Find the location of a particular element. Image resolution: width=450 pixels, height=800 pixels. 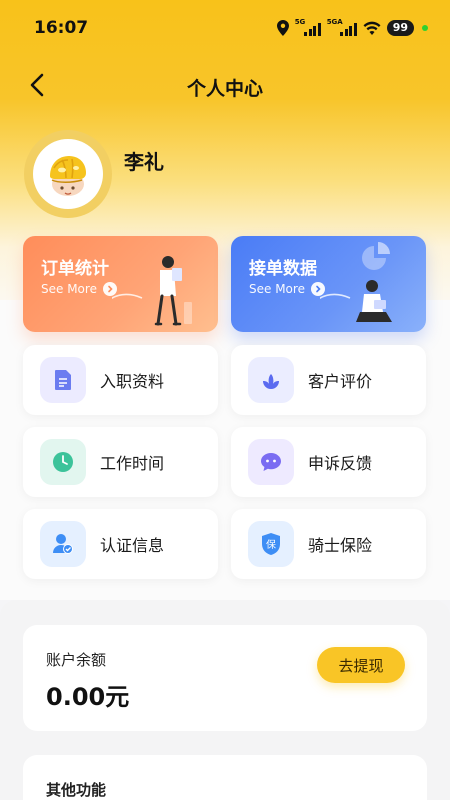

user-name: 李礼 is located at coordinates (144, 162).